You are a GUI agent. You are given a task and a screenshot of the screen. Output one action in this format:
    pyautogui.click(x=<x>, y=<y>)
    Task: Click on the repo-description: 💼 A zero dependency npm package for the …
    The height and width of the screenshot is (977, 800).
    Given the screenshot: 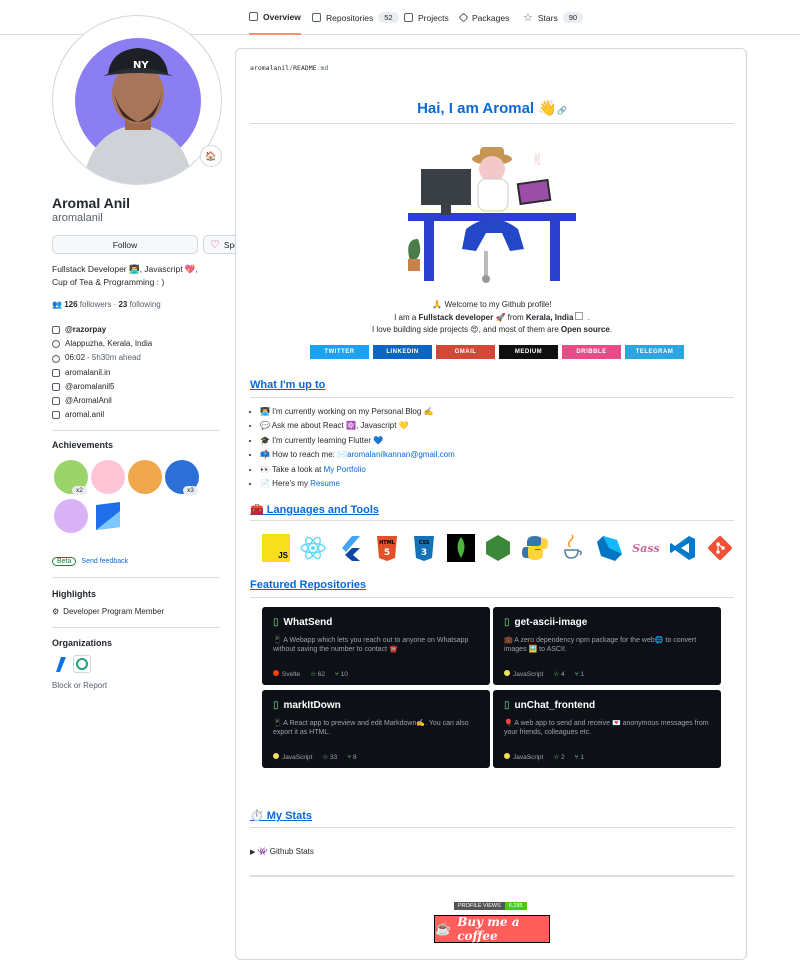 What is the action you would take?
    pyautogui.click(x=600, y=645)
    